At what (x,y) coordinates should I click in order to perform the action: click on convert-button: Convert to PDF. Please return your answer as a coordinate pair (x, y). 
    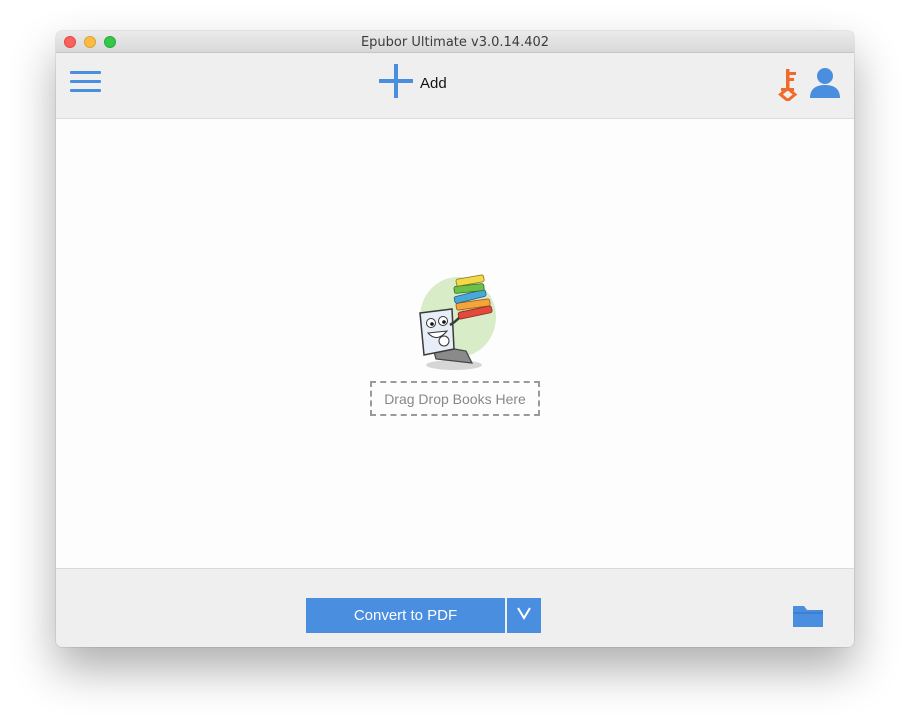
    Looking at the image, I should click on (405, 615).